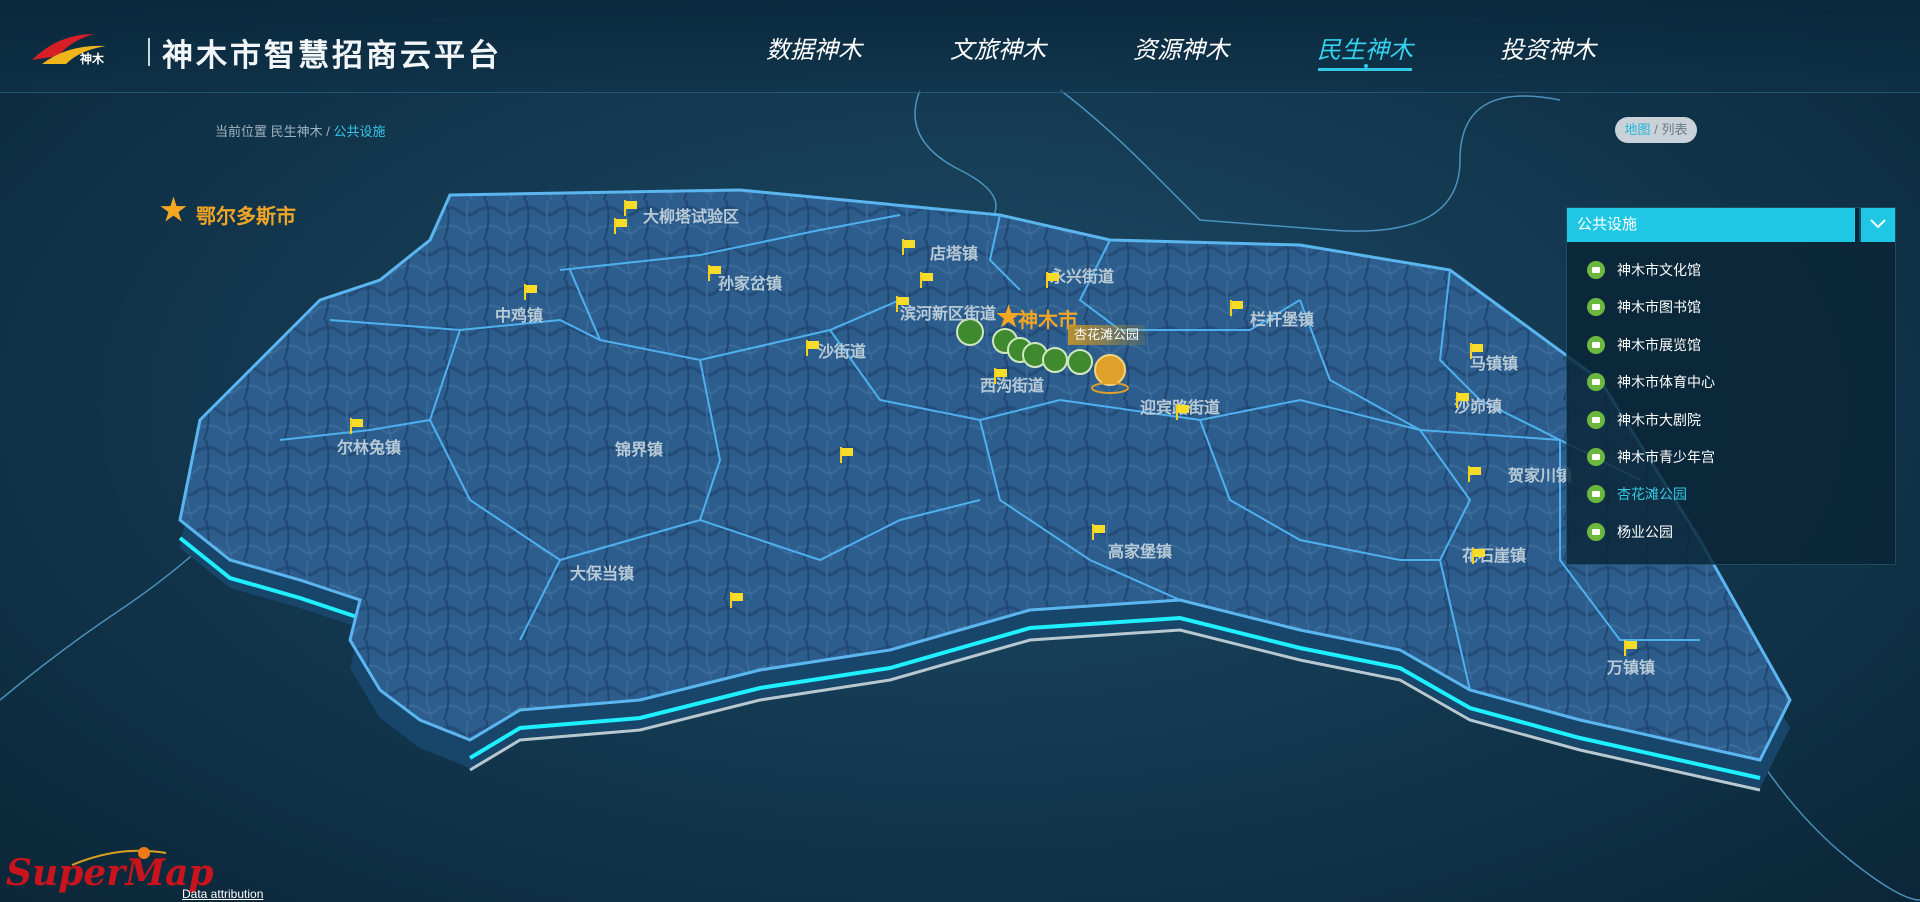  I want to click on breadcrumb-current: 公共设施, so click(359, 131).